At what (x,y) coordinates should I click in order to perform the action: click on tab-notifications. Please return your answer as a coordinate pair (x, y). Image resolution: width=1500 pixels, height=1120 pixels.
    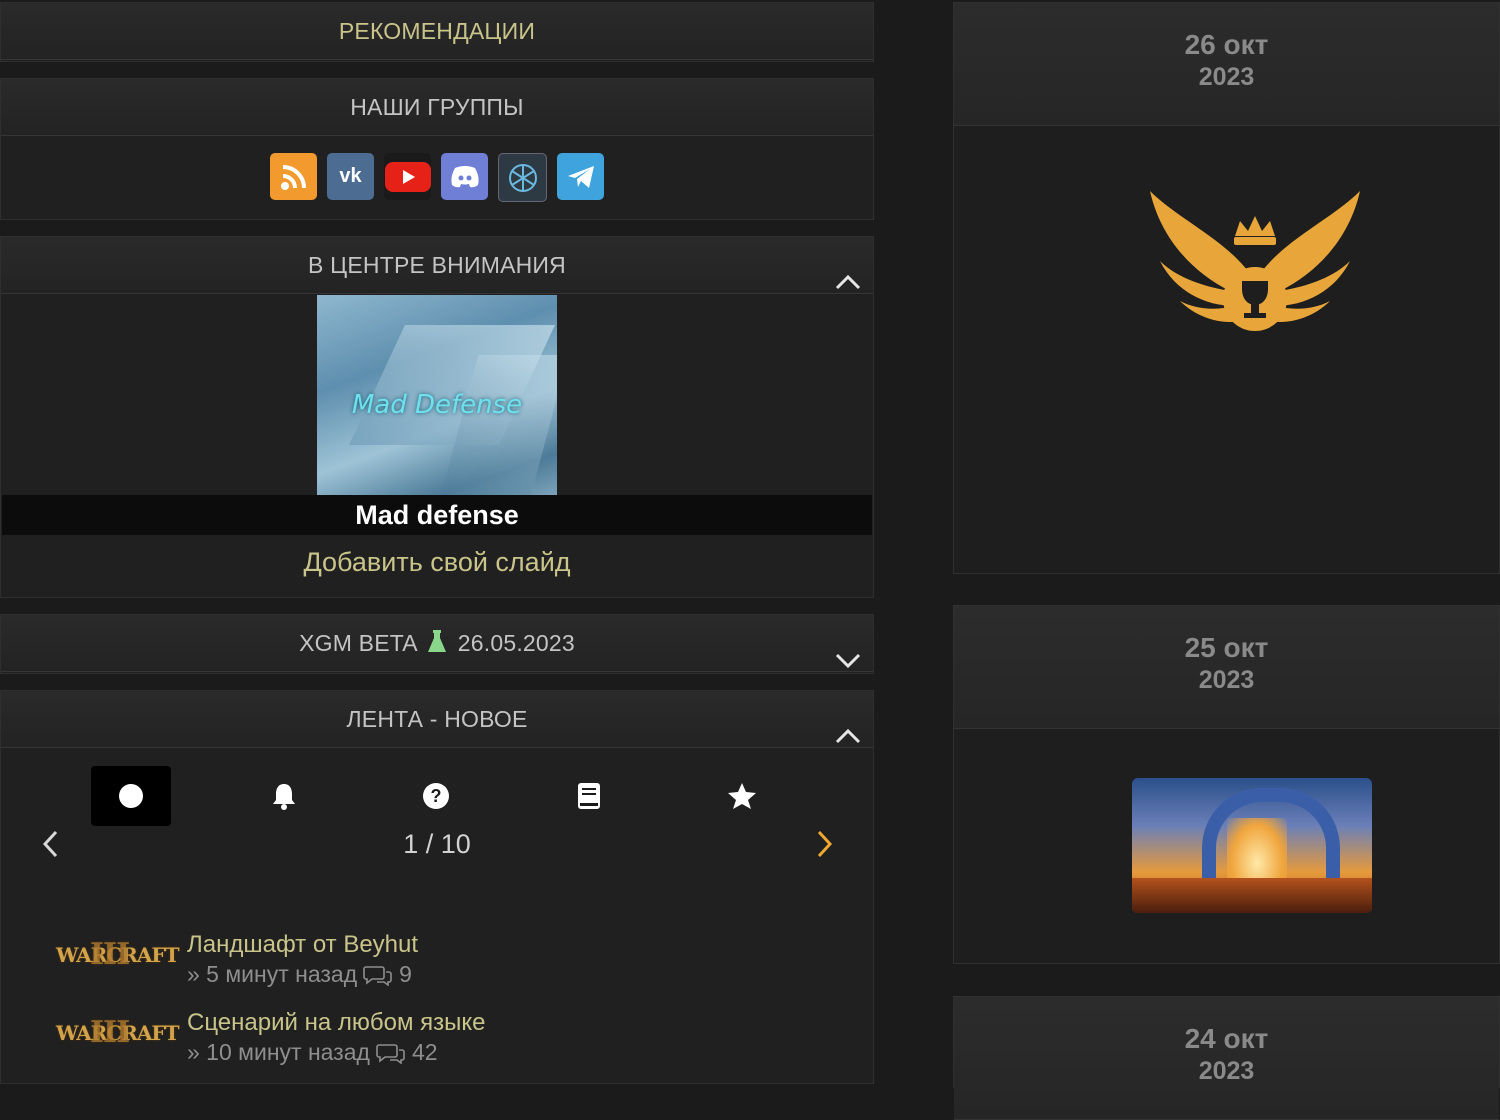
    Looking at the image, I should click on (284, 796).